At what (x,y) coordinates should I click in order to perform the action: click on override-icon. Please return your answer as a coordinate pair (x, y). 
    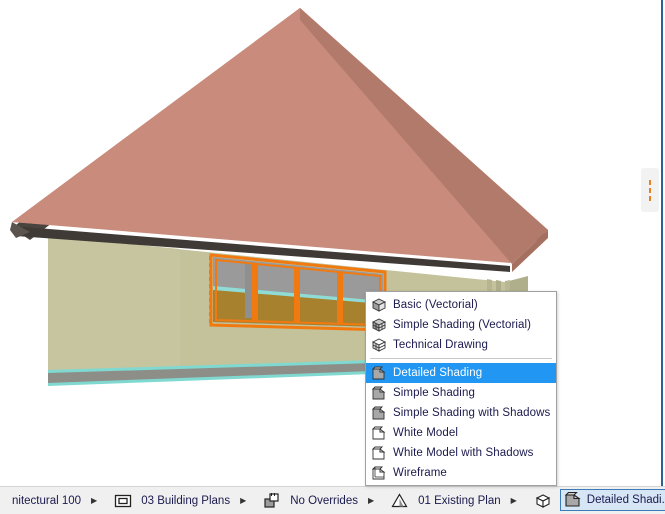
    Looking at the image, I should click on (271, 500).